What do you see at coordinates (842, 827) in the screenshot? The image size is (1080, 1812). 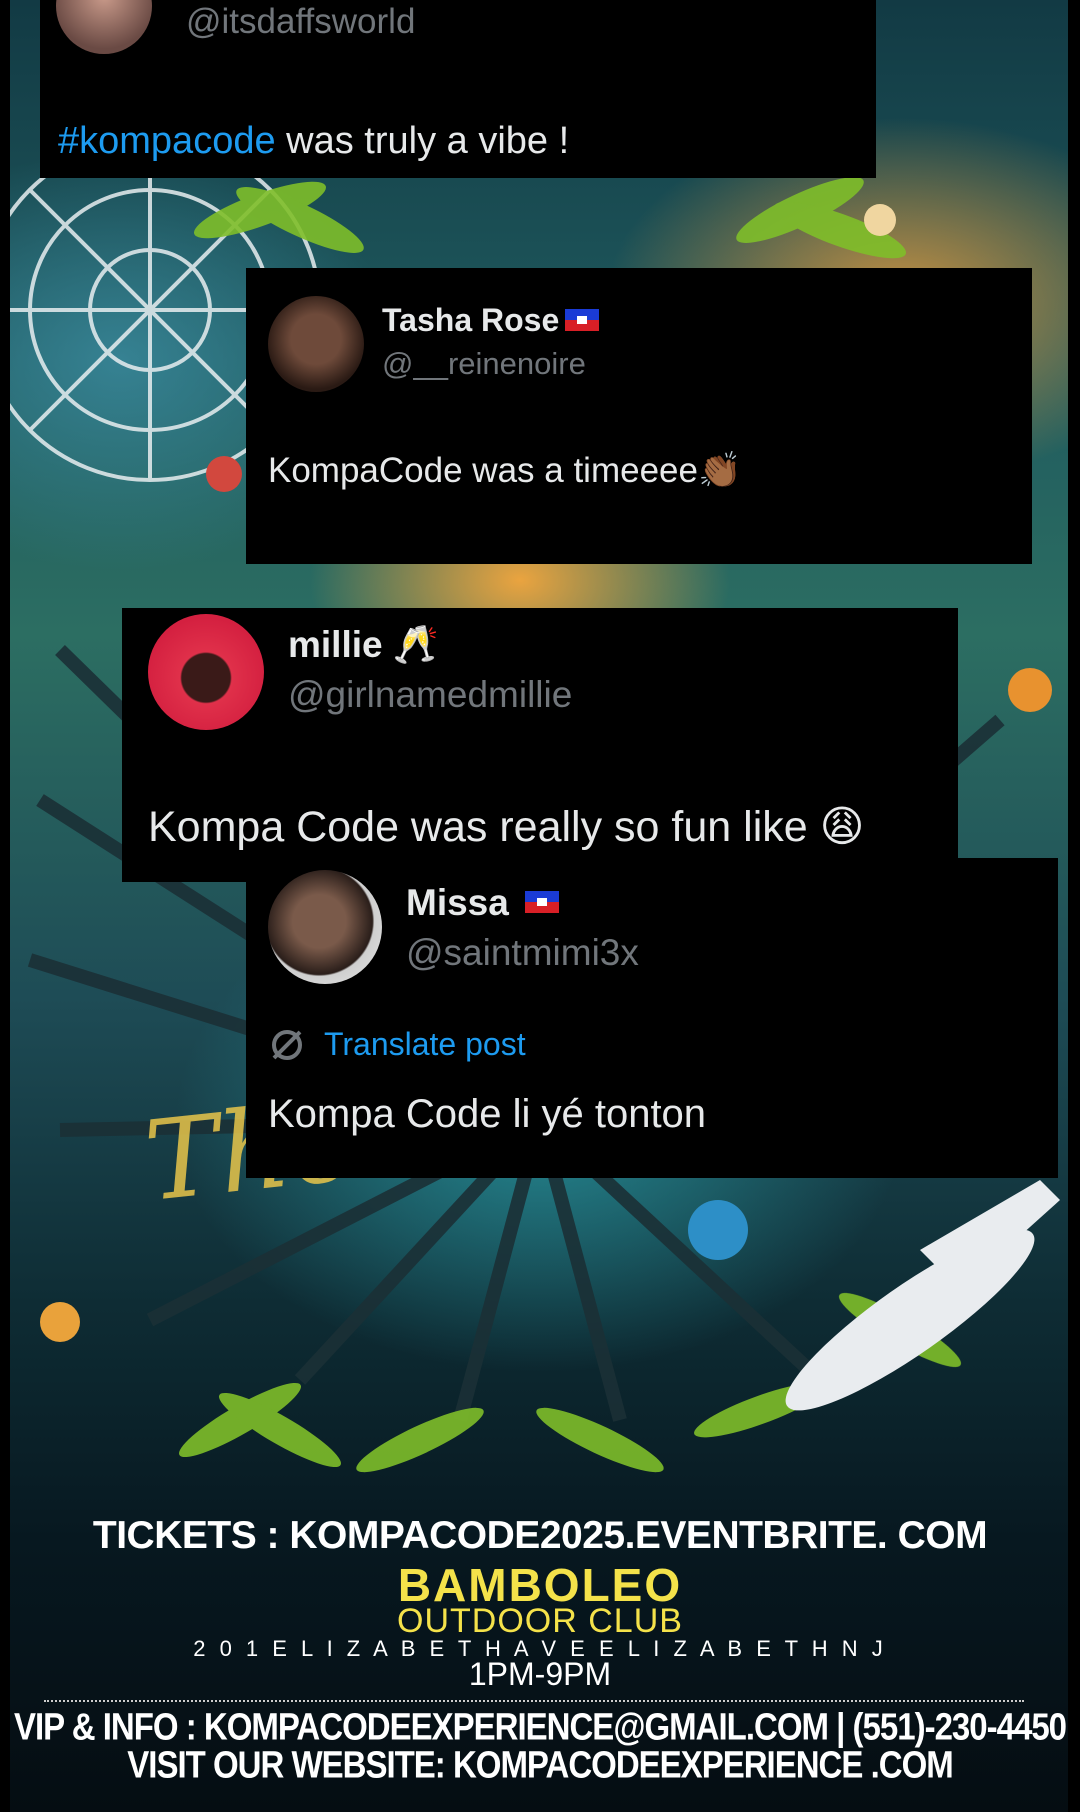 I see `weary-face-emoji-icon: 😩` at bounding box center [842, 827].